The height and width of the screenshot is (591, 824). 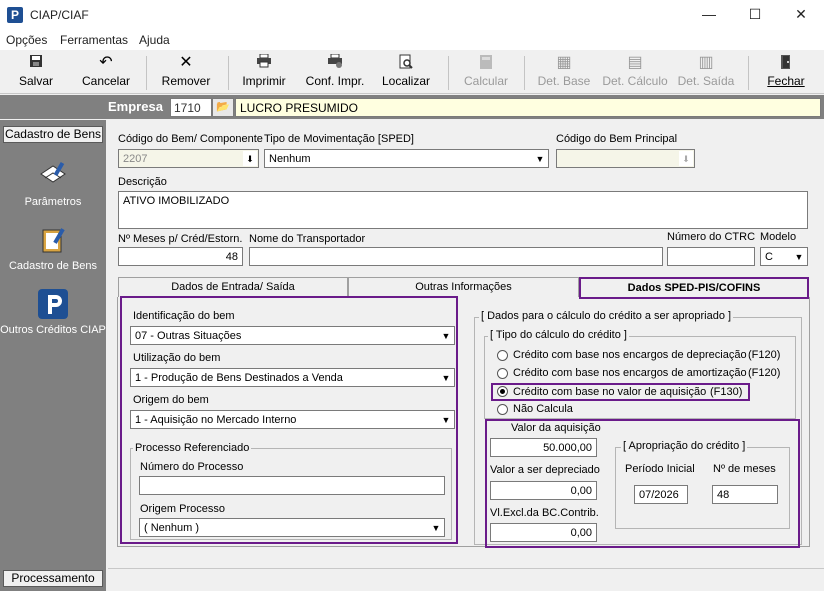 What do you see at coordinates (335, 73) in the screenshot?
I see `conf-impr-button: Conf. Impr.` at bounding box center [335, 73].